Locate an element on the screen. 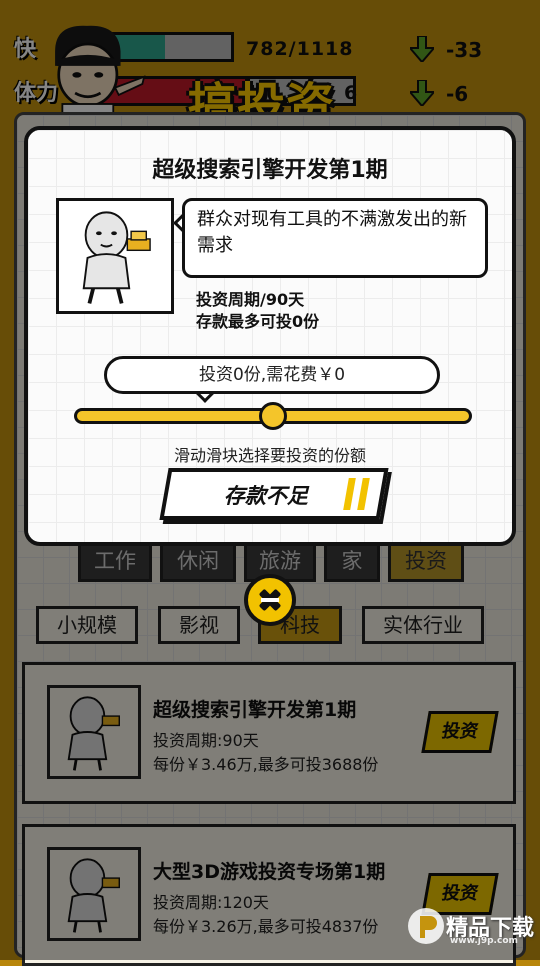  slider-hint: 滑动滑块选择要投资的份额 is located at coordinates (269, 455).